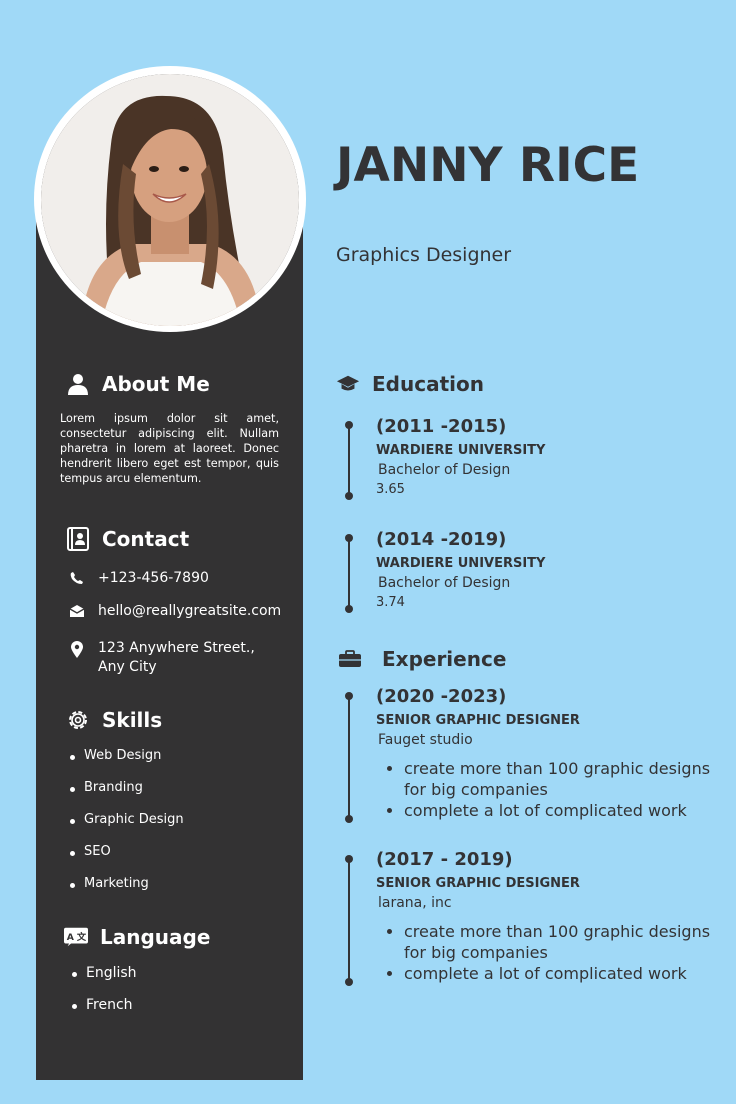 This screenshot has width=736, height=1104. What do you see at coordinates (441, 426) in the screenshot?
I see `education-years: (2011 -2015)` at bounding box center [441, 426].